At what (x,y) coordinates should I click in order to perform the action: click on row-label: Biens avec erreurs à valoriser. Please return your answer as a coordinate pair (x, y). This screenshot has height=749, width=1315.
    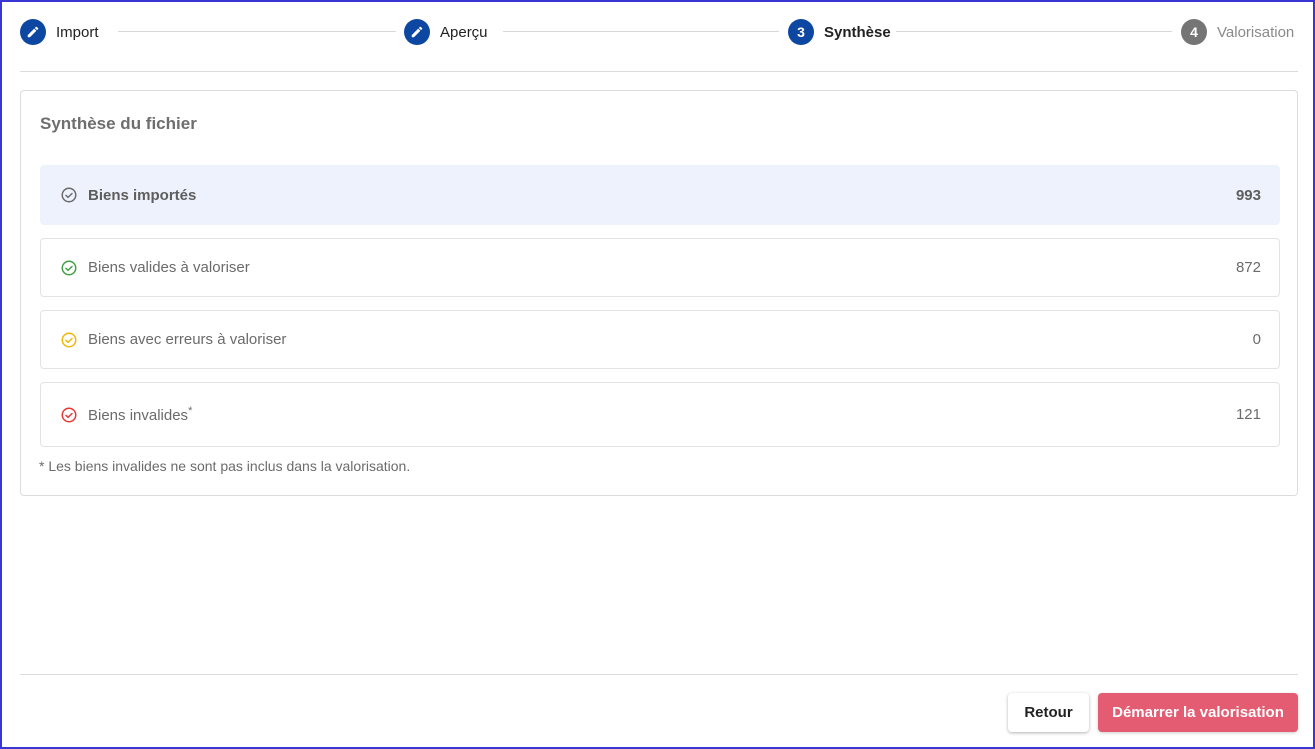
    Looking at the image, I should click on (187, 339).